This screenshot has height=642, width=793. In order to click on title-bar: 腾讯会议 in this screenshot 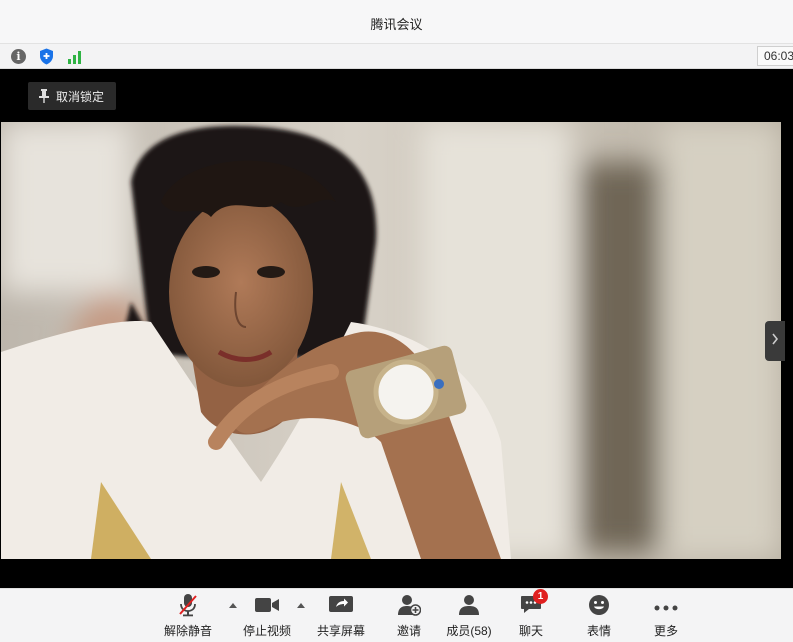, I will do `click(396, 22)`.